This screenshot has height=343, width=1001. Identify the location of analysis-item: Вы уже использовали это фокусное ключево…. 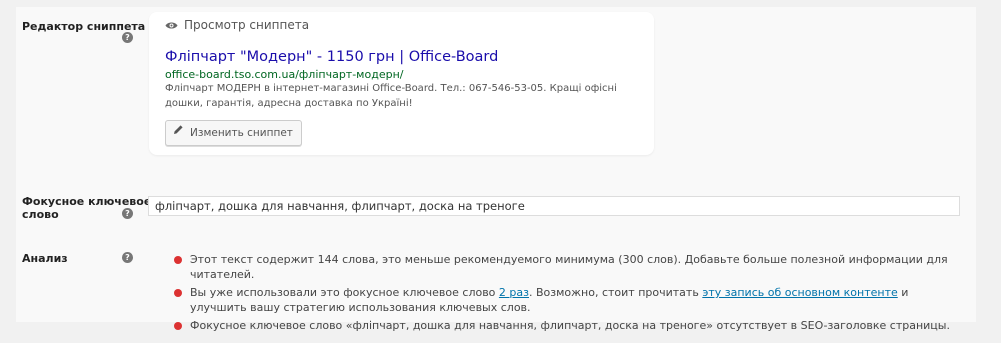
(569, 300).